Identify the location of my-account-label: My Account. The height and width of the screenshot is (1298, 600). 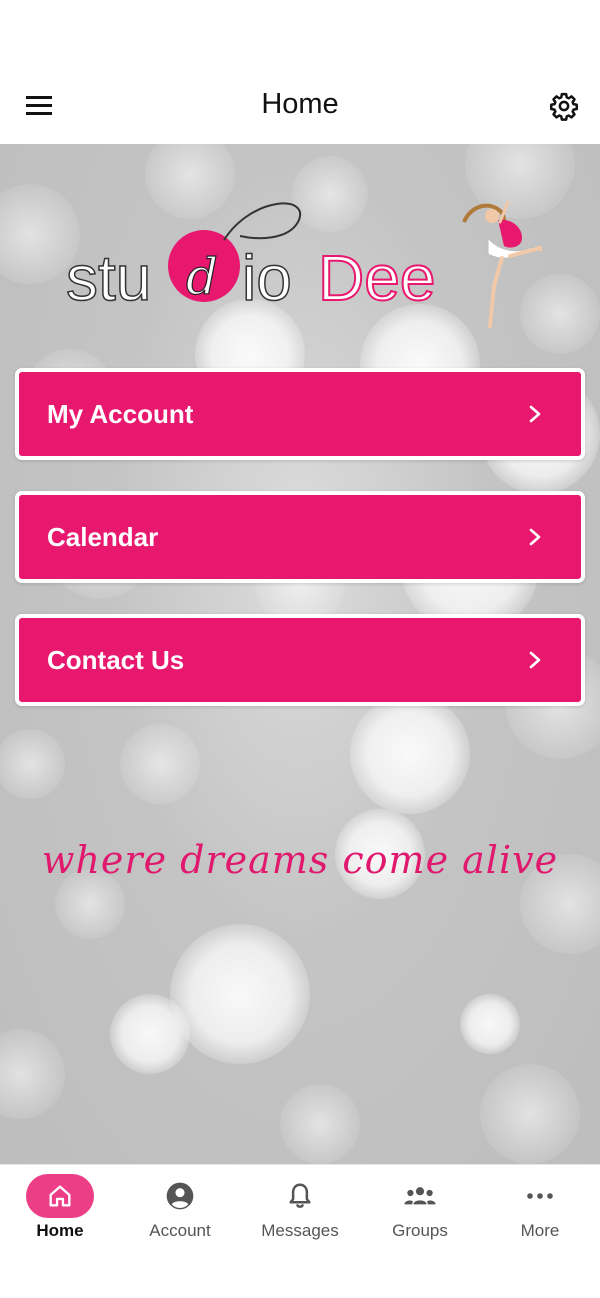
(120, 413).